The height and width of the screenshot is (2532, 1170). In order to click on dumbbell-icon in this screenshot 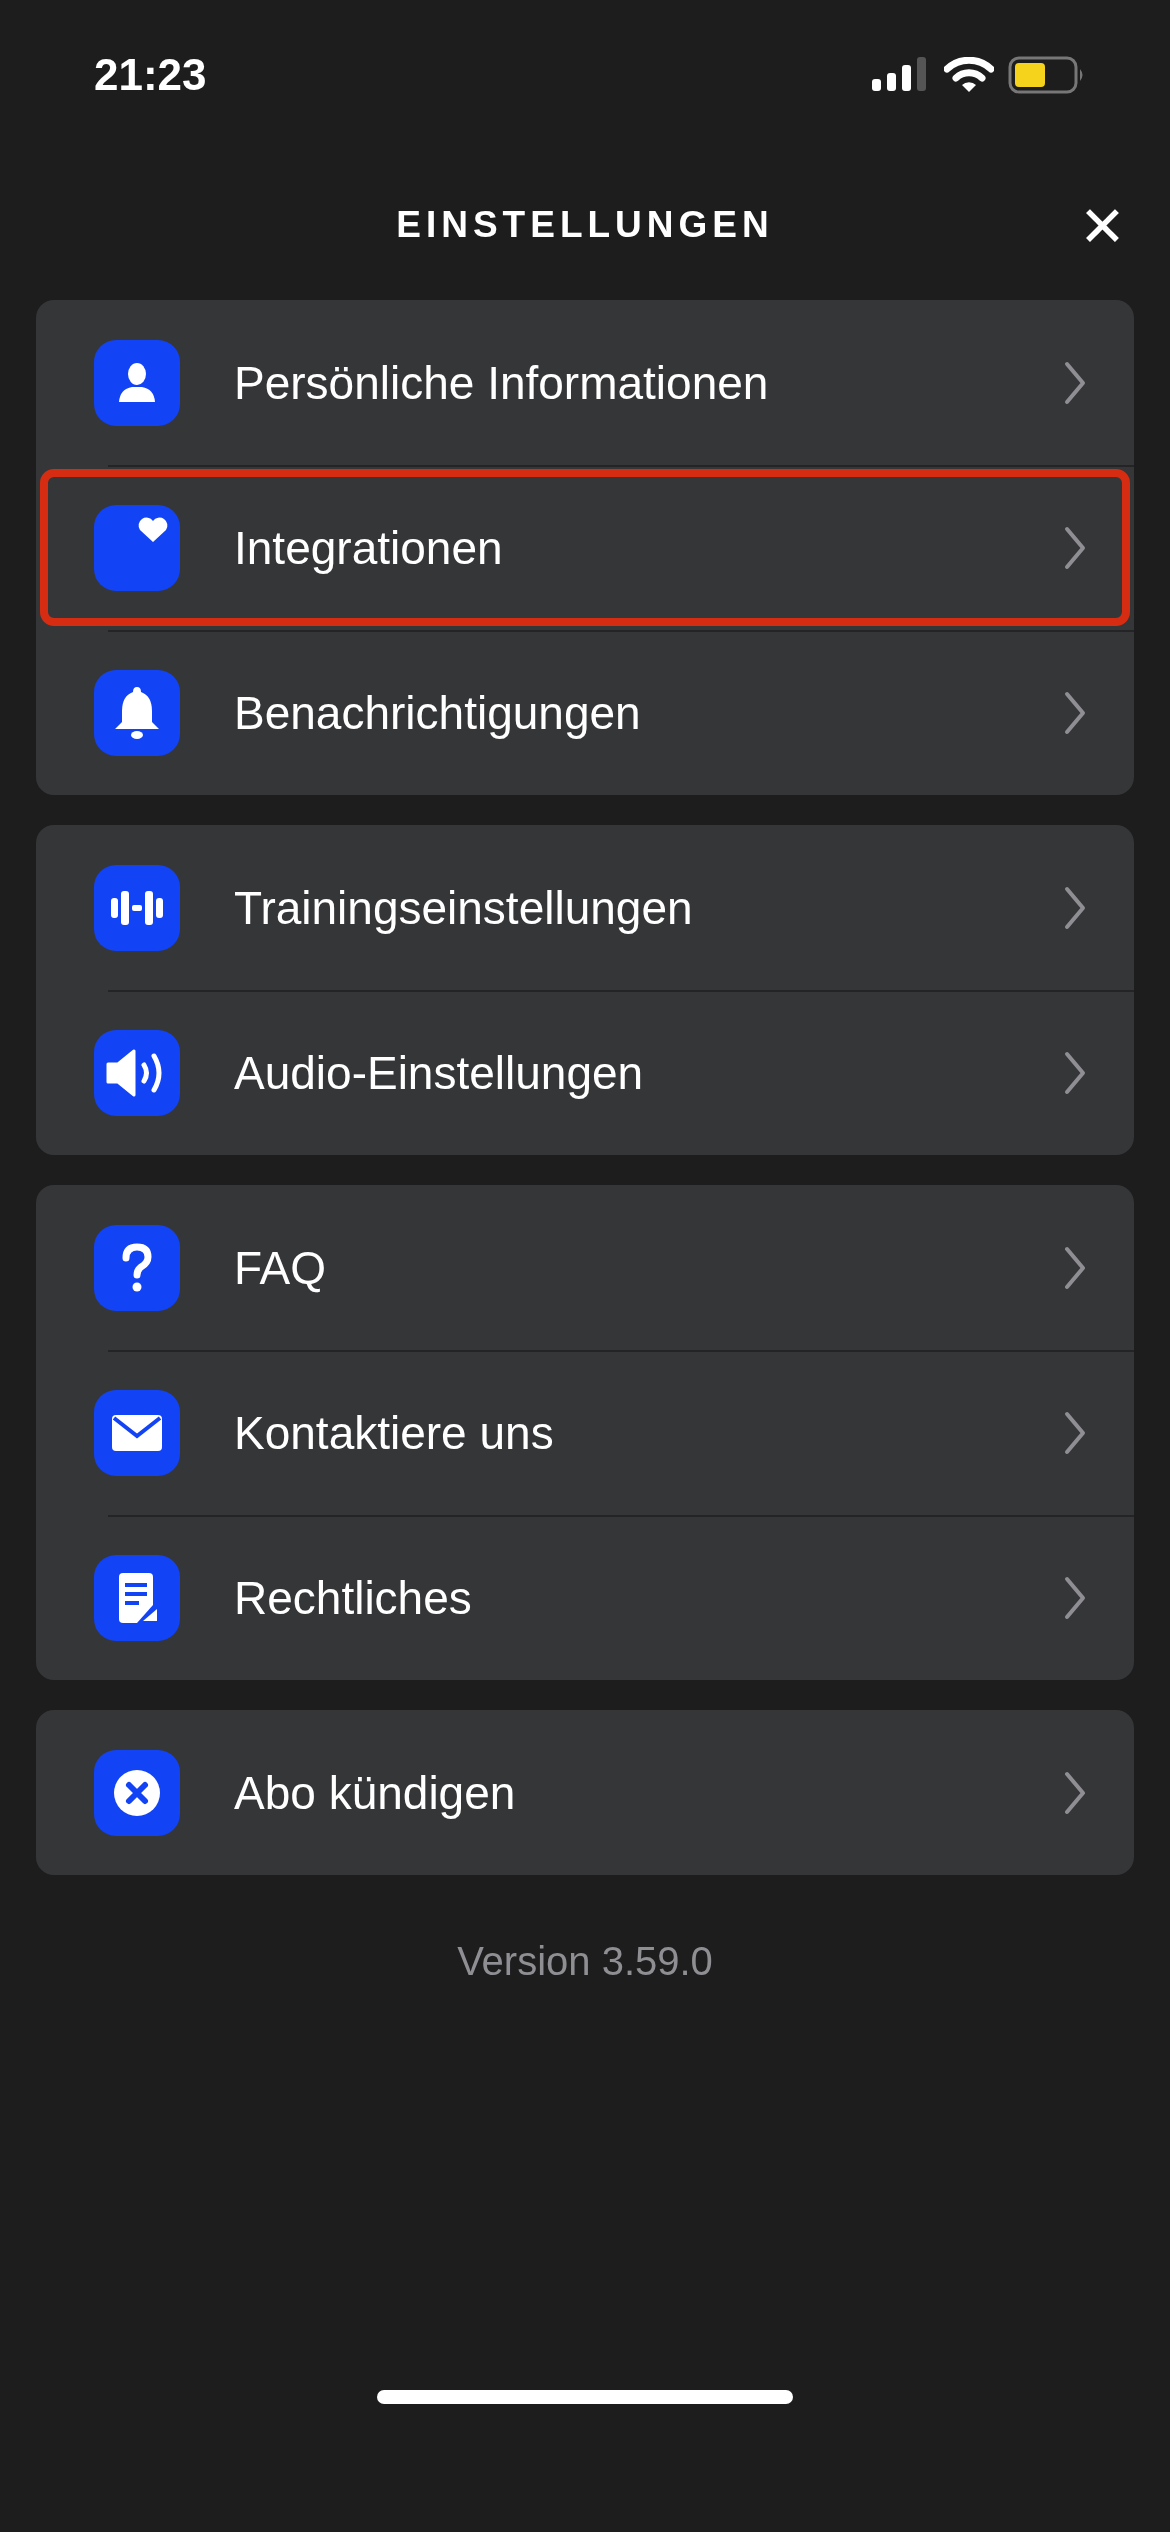, I will do `click(137, 907)`.